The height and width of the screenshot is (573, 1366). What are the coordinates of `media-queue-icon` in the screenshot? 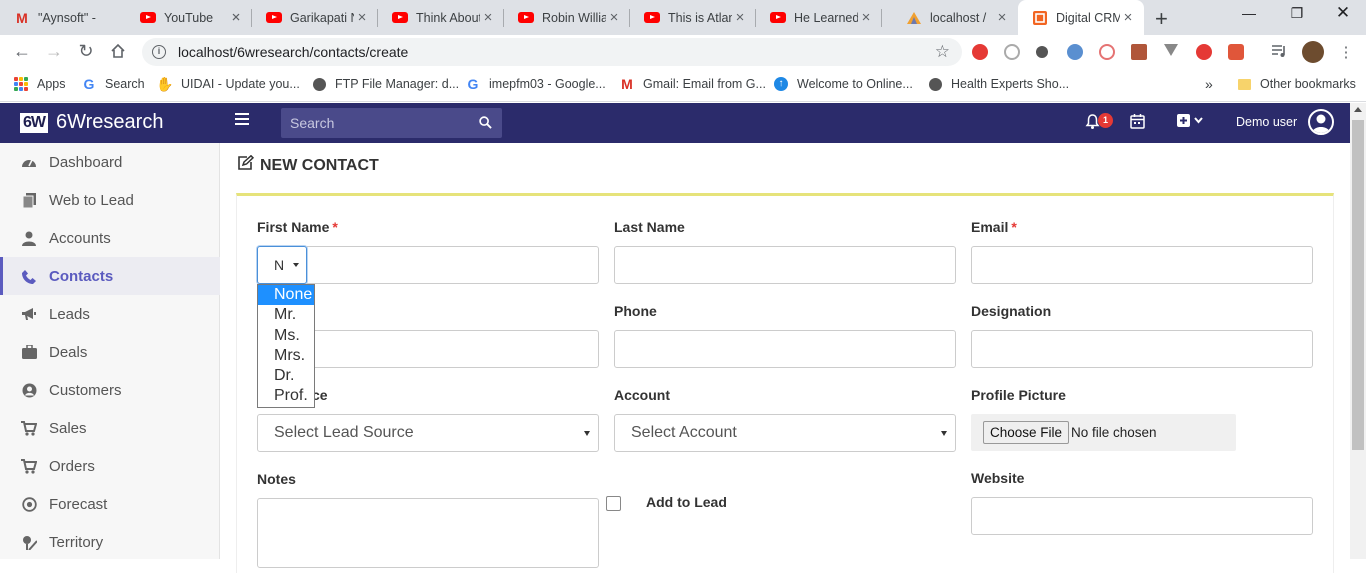 It's located at (1279, 52).